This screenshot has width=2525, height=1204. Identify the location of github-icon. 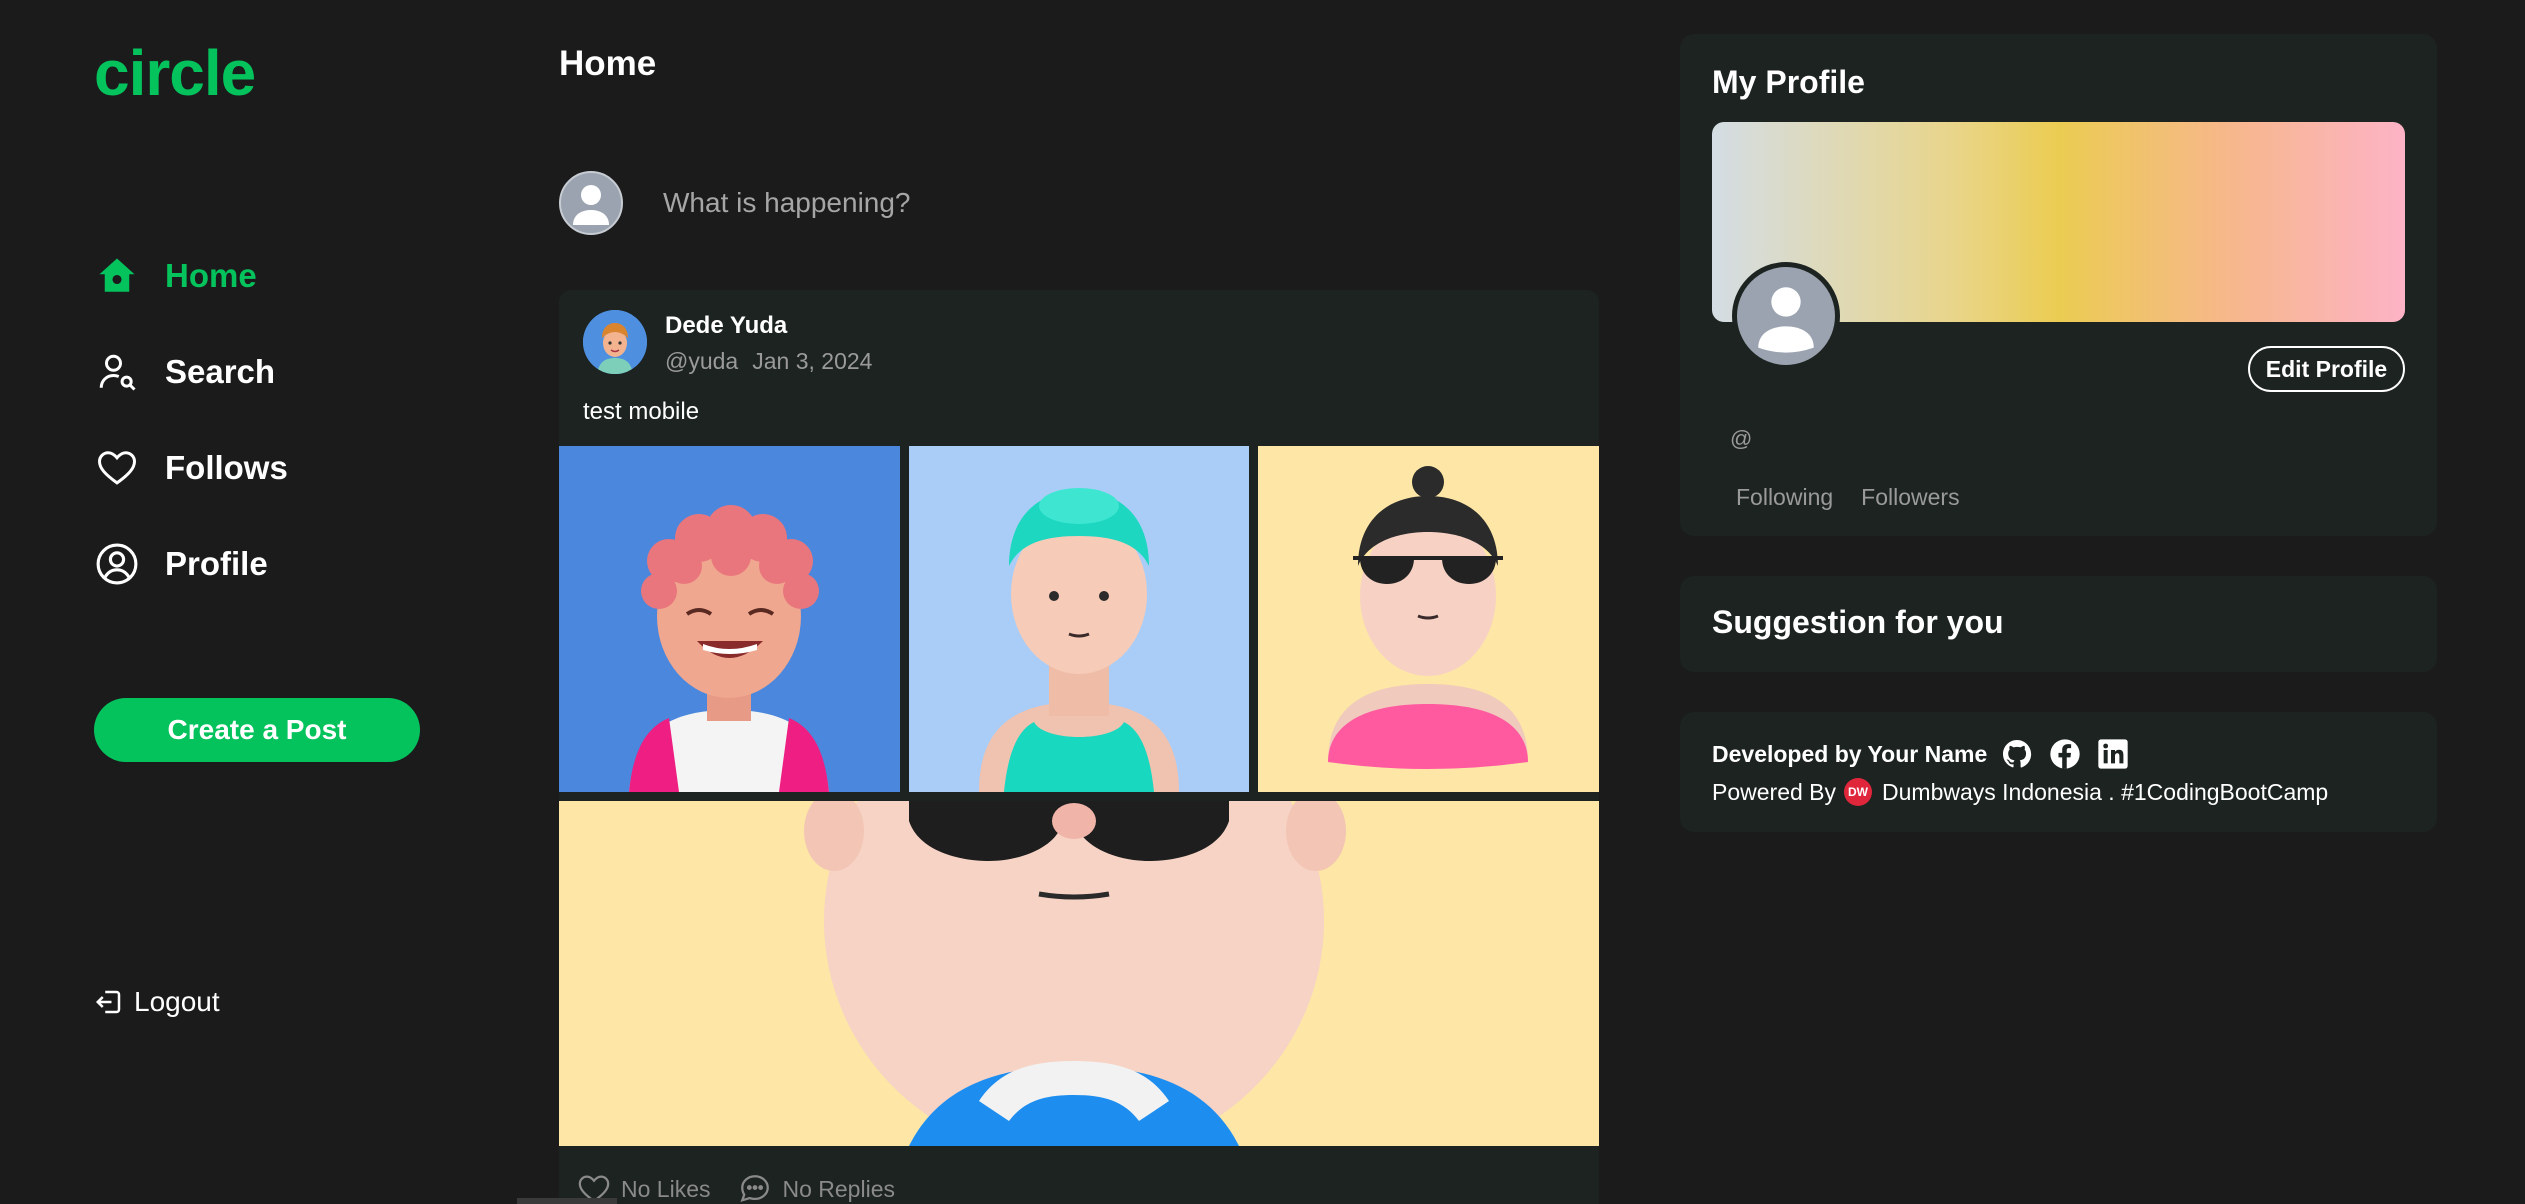
(2017, 754).